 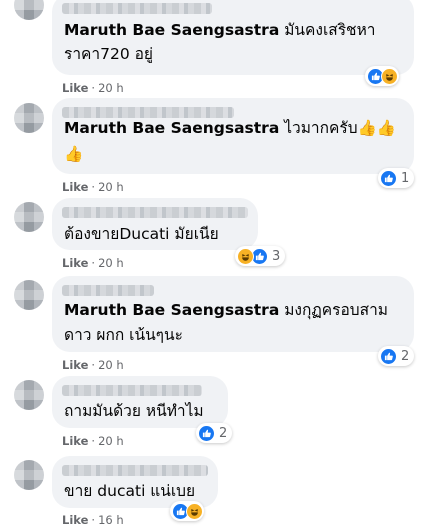 I want to click on reaction-count: 3, so click(x=276, y=256).